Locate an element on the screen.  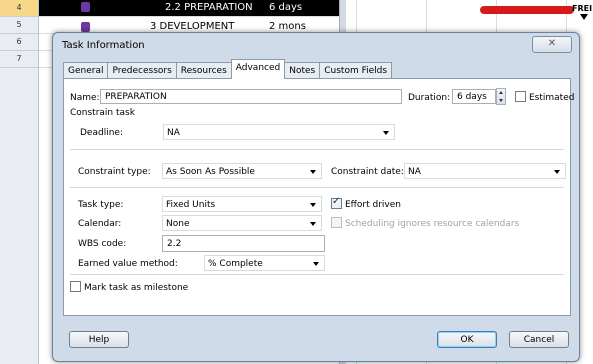
constraint-type-dropdown: As Soon As Possible is located at coordinates (242, 171).